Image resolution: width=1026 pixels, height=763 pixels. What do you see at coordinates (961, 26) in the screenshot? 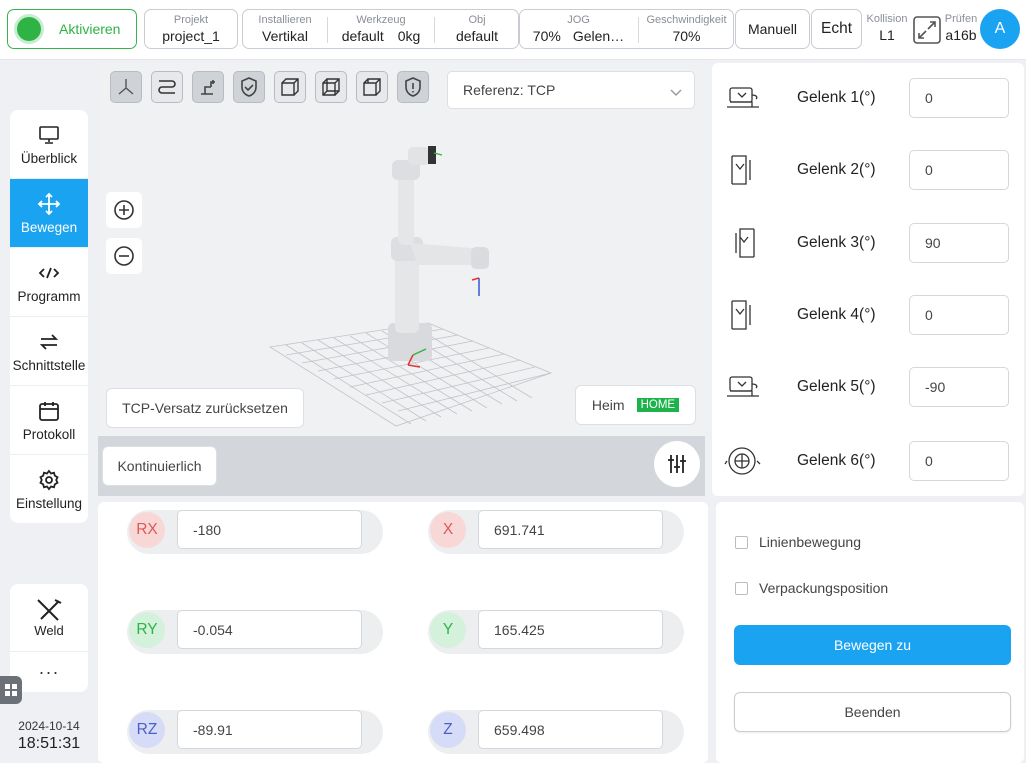
I see `check-status: Prüfen a16b` at bounding box center [961, 26].